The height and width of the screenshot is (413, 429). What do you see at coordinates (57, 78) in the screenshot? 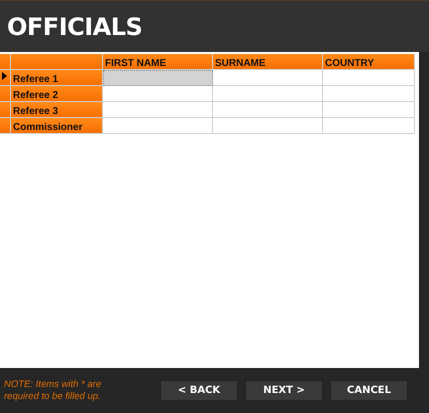
I see `row-header: Referee 1` at bounding box center [57, 78].